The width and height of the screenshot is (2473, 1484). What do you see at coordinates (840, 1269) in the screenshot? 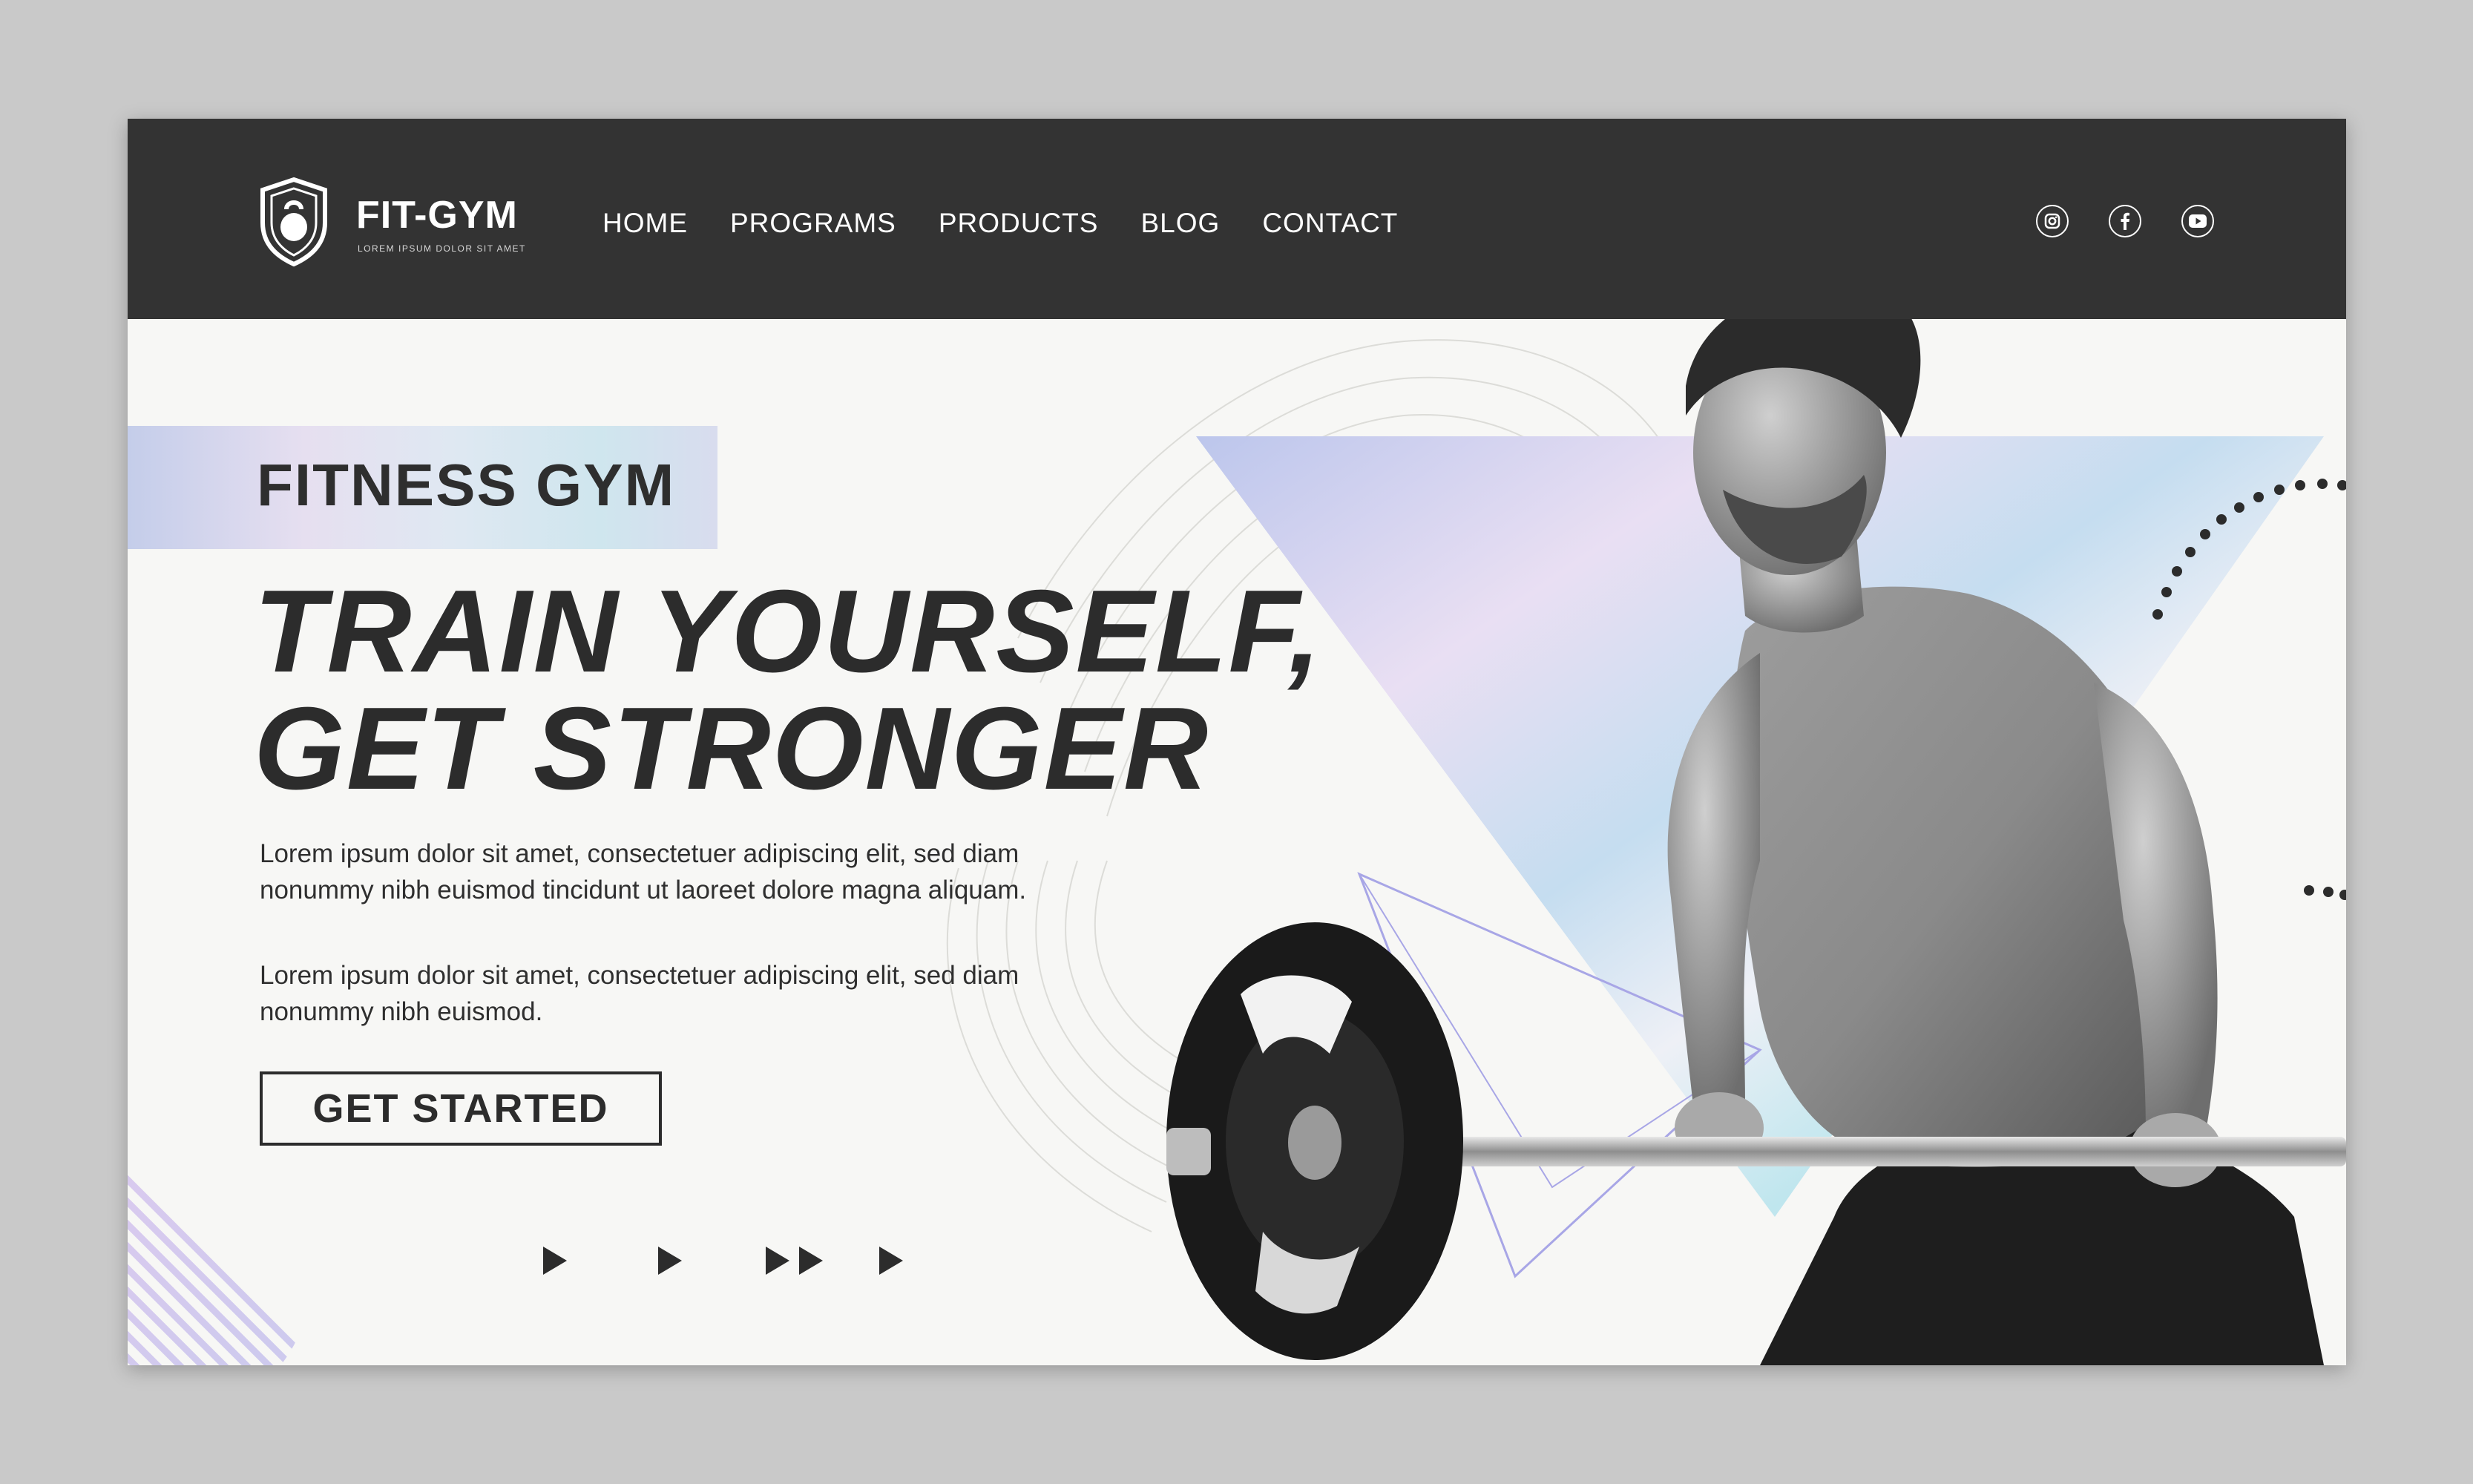
I see `arrow-decor` at bounding box center [840, 1269].